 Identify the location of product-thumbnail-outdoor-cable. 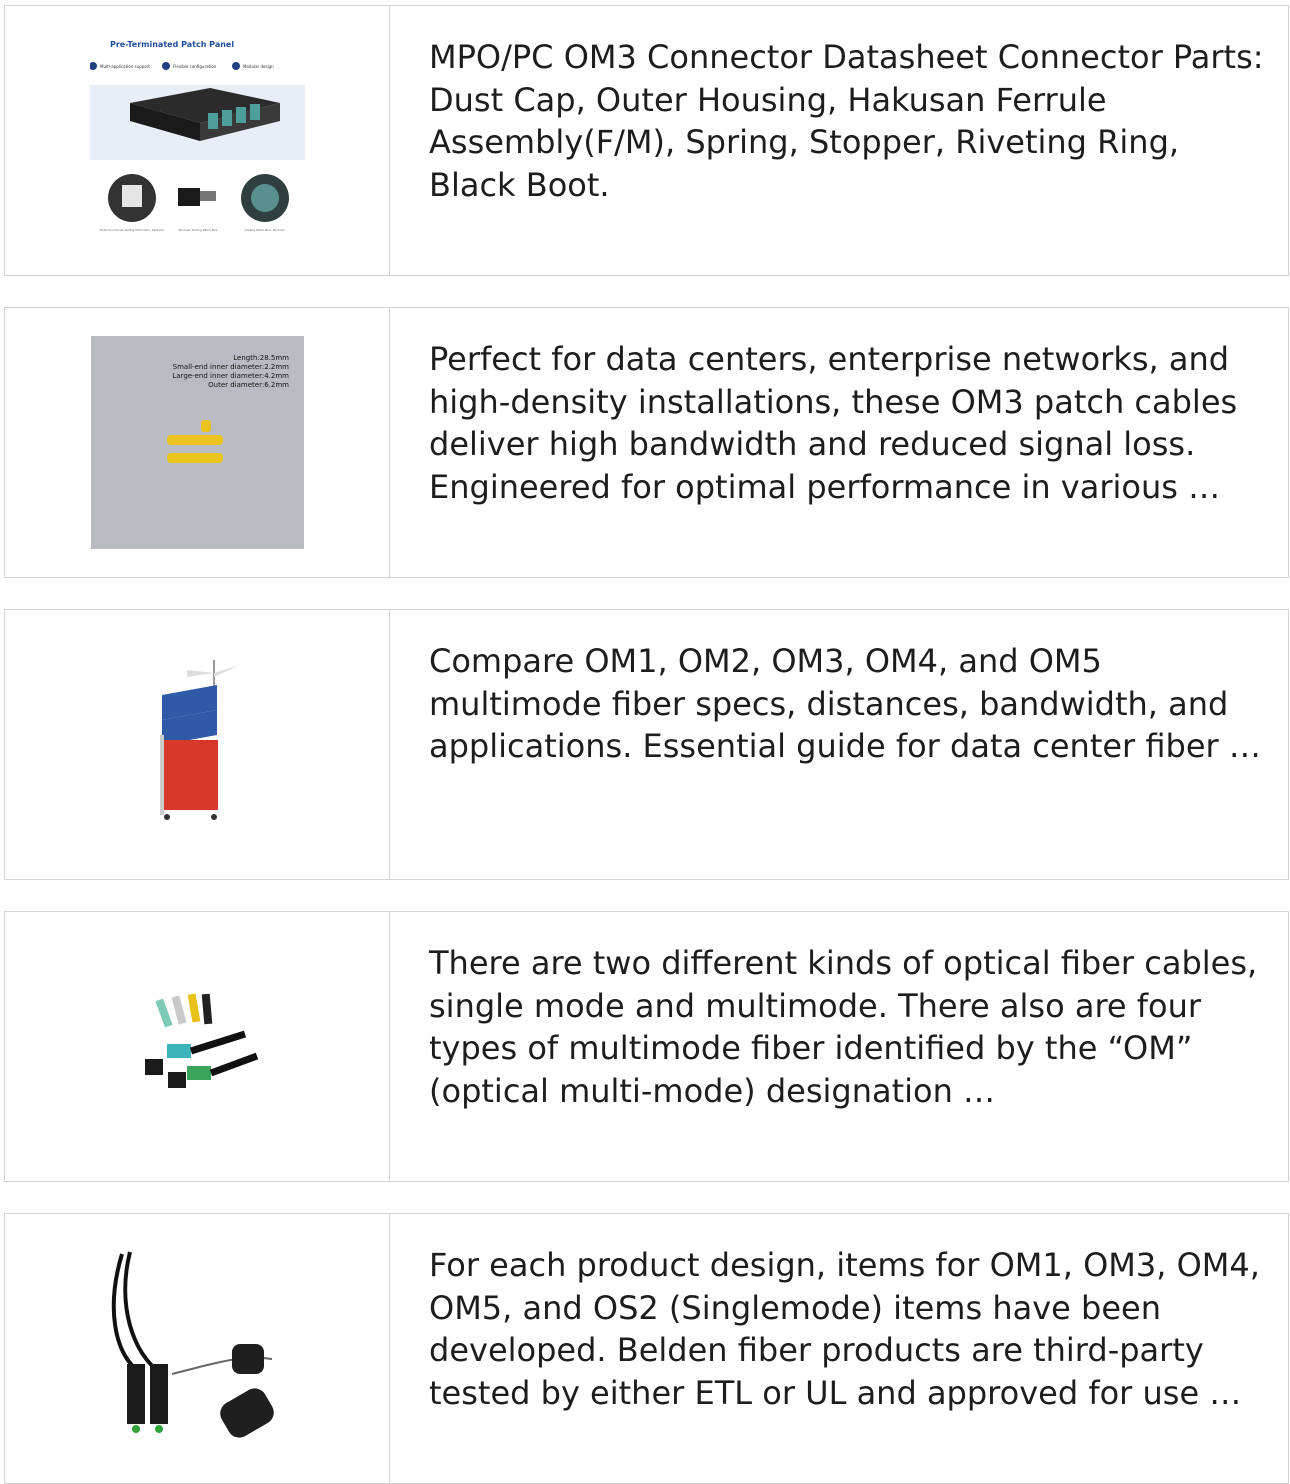
(197, 1348).